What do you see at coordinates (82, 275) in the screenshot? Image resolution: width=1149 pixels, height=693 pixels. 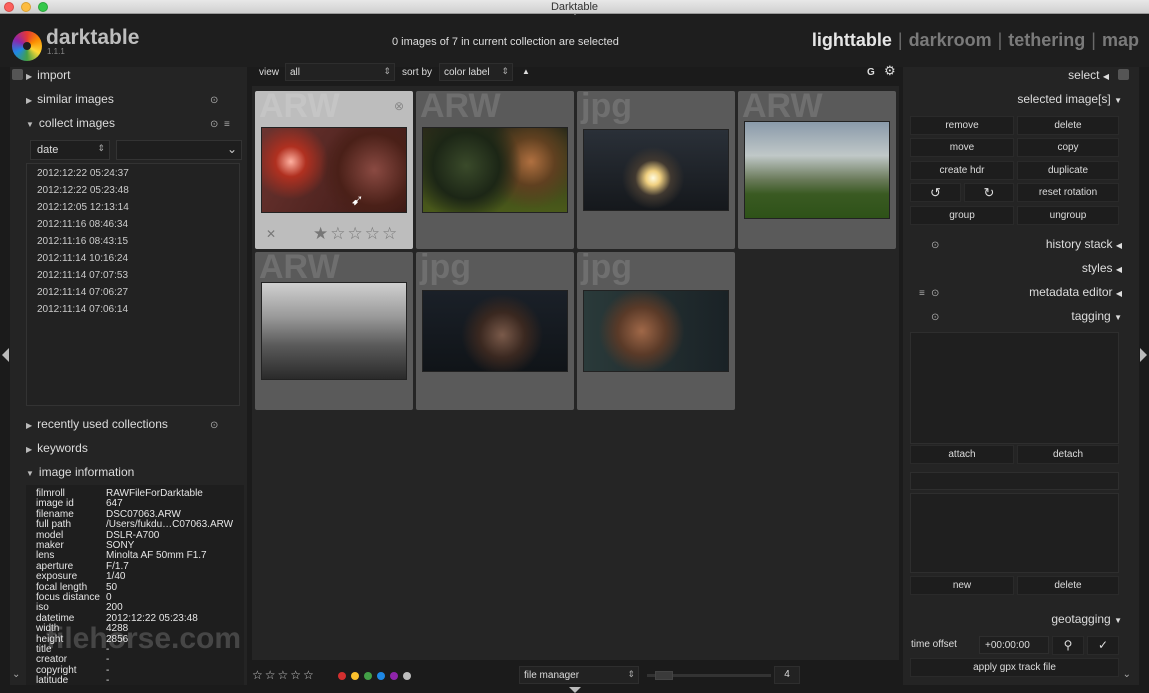 I see `date-list-item: 2012:11:14 07:07:53` at bounding box center [82, 275].